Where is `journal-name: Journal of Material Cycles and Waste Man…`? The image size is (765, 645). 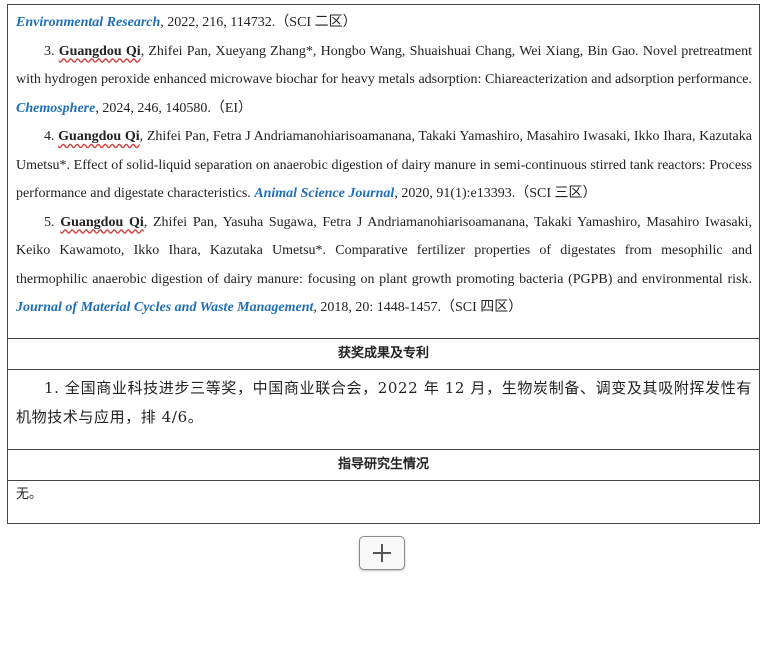
journal-name: Journal of Material Cycles and Waste Man… is located at coordinates (165, 307).